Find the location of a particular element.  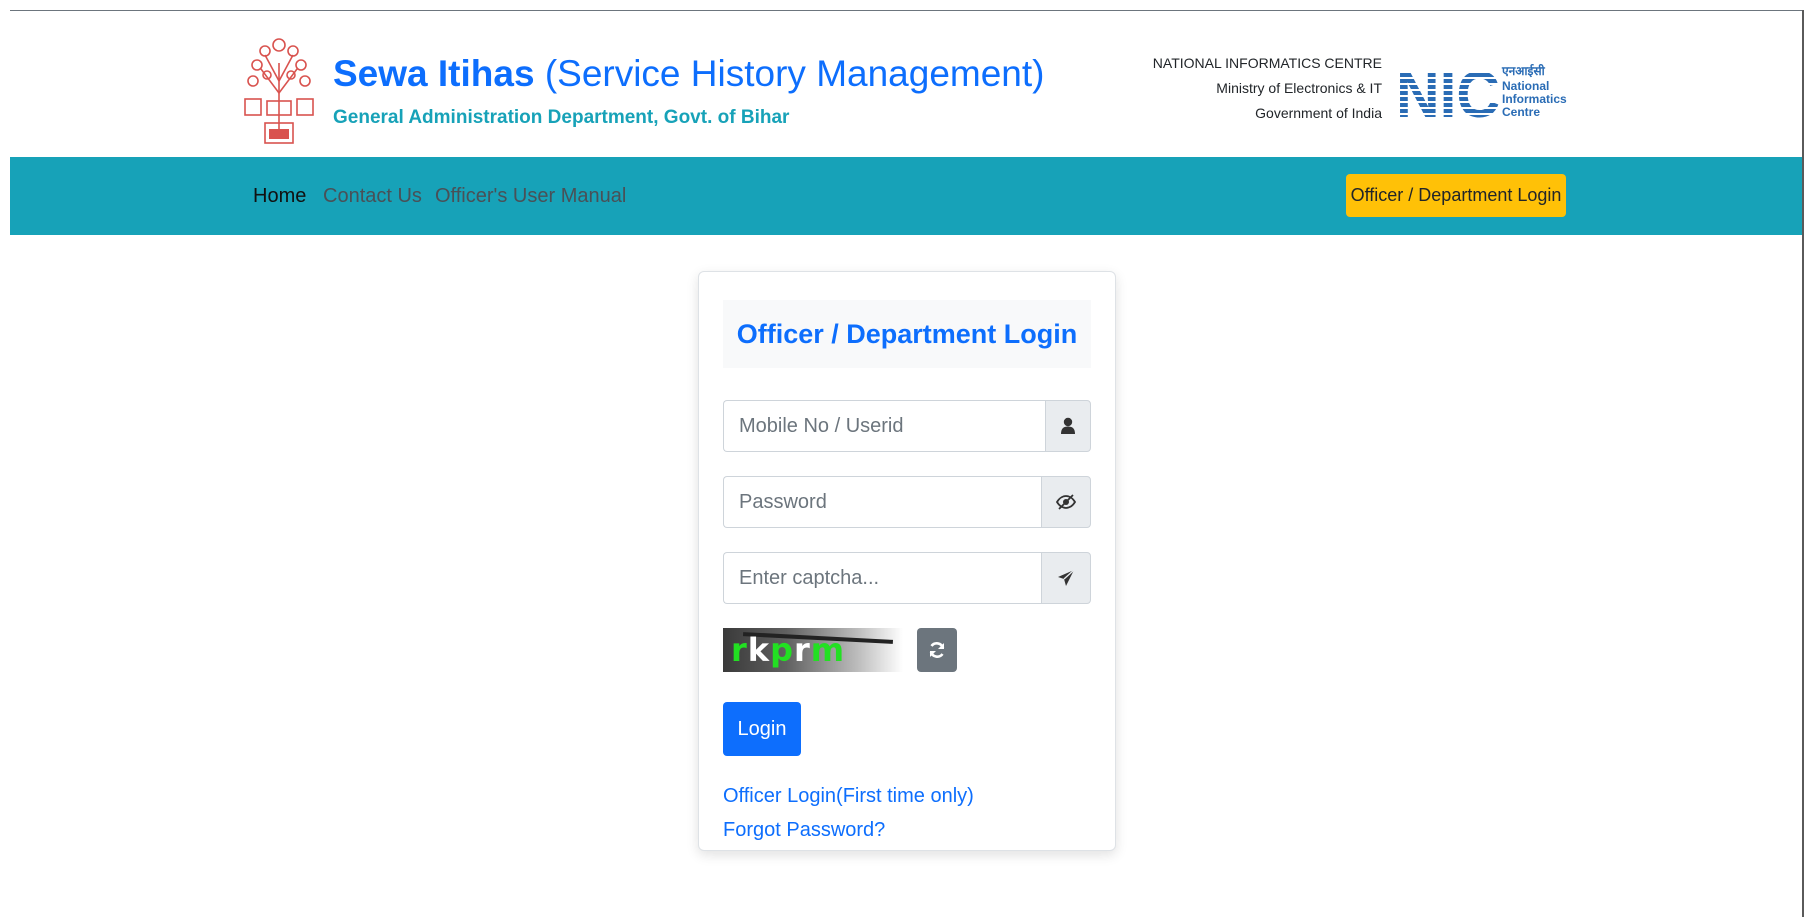

eye-slash-icon is located at coordinates (1066, 502).